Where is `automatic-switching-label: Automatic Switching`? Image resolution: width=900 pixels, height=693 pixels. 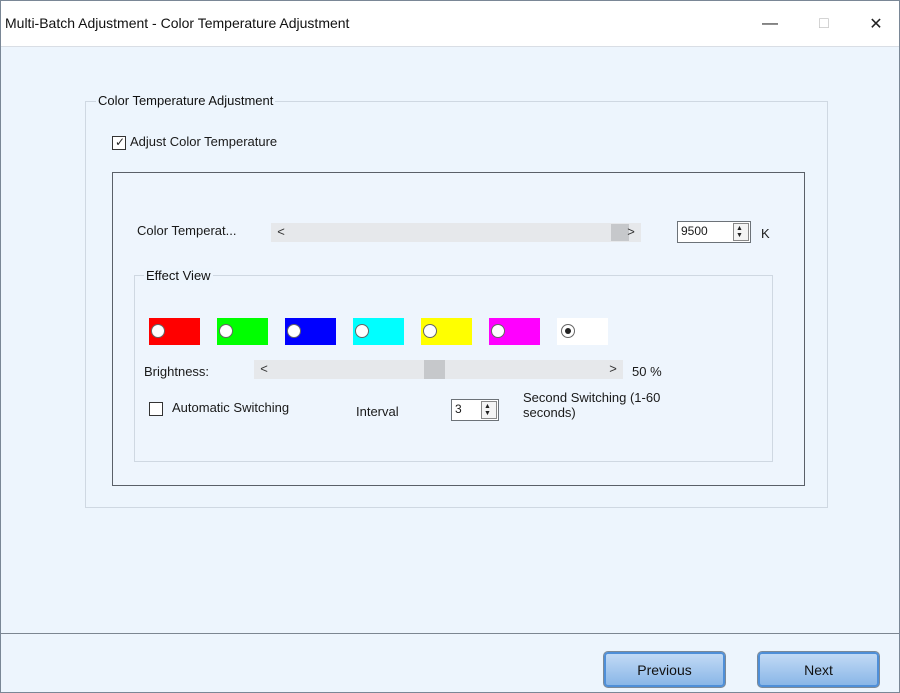
automatic-switching-label: Automatic Switching is located at coordinates (230, 407).